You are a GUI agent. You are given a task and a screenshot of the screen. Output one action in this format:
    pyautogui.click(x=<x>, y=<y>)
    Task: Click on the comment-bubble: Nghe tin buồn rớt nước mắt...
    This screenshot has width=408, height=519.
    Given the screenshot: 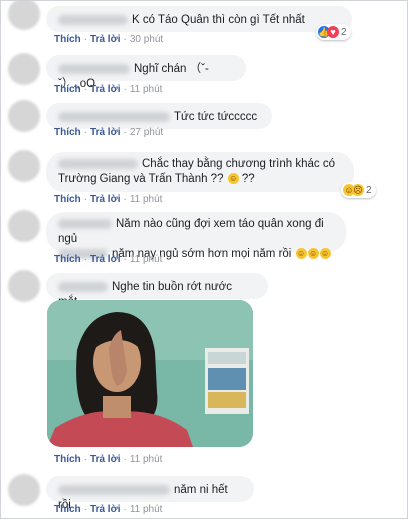 What is the action you would take?
    pyautogui.click(x=157, y=290)
    